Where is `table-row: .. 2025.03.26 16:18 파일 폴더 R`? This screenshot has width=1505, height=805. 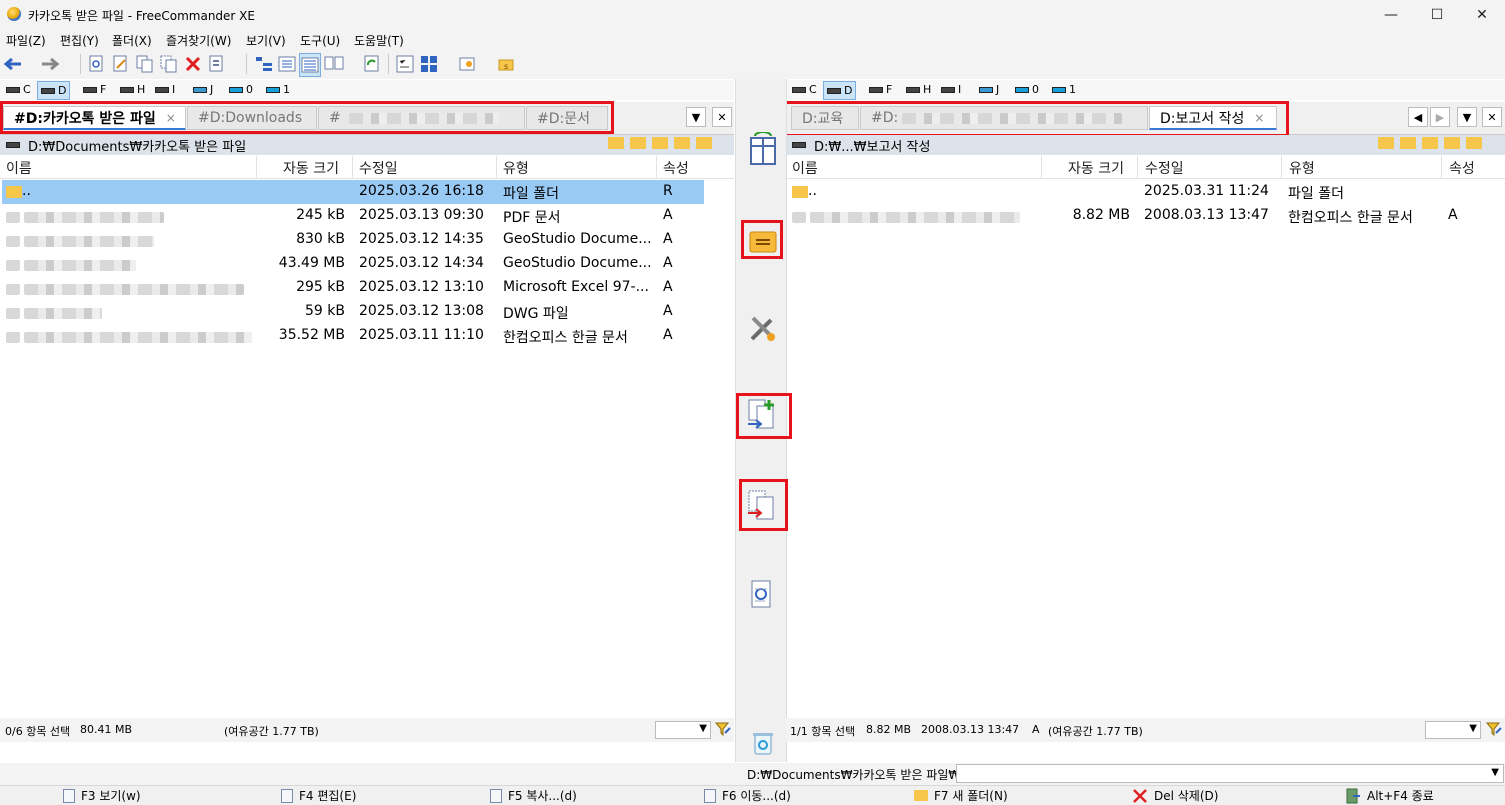 table-row: .. 2025.03.26 16:18 파일 폴더 R is located at coordinates (353, 192).